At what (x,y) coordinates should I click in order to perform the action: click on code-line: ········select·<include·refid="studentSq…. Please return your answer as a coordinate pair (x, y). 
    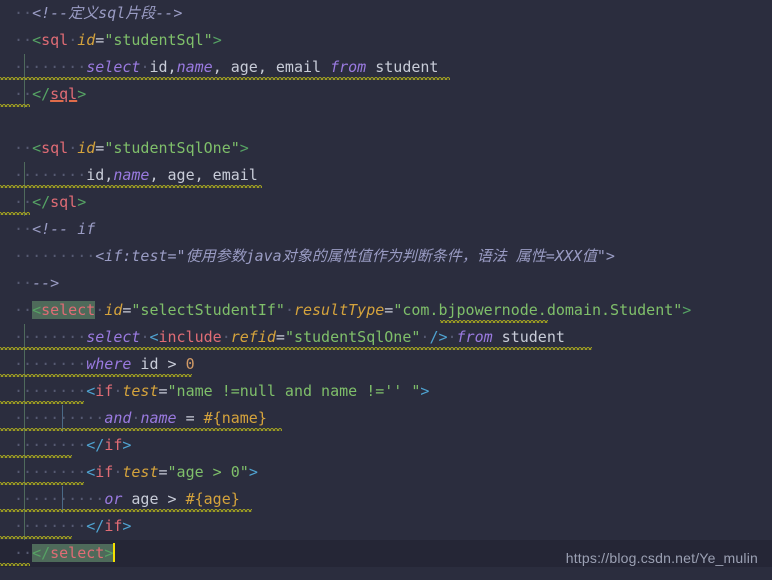
    Looking at the image, I should click on (386, 337).